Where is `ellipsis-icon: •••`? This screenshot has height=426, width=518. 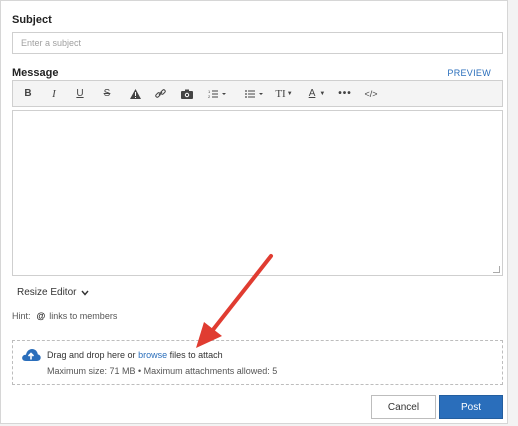
ellipsis-icon: ••• is located at coordinates (345, 93).